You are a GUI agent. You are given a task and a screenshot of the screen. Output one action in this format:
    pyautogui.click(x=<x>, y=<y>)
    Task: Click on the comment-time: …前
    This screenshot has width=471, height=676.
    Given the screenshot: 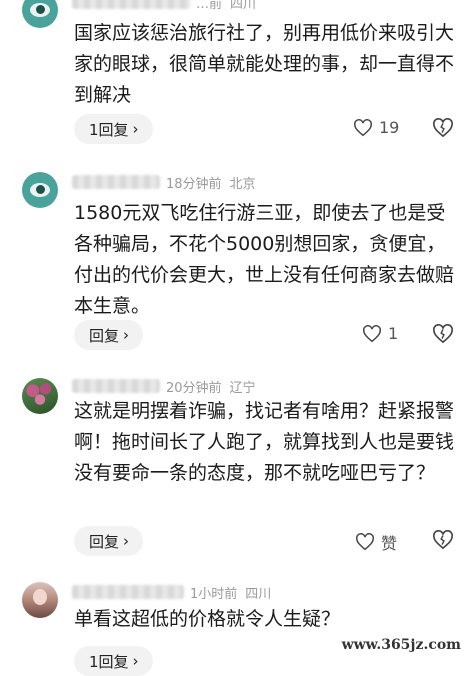 What is the action you would take?
    pyautogui.click(x=209, y=6)
    